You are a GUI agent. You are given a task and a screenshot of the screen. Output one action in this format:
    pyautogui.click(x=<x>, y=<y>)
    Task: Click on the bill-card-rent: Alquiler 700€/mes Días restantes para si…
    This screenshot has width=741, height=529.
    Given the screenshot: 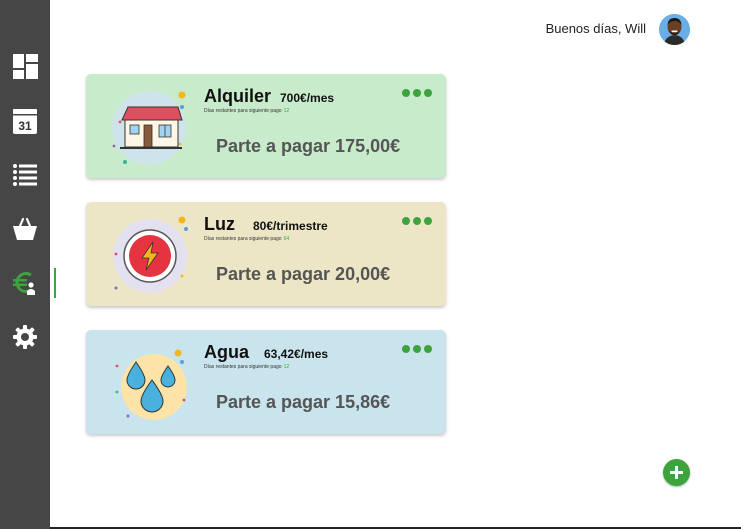 What is the action you would take?
    pyautogui.click(x=266, y=126)
    